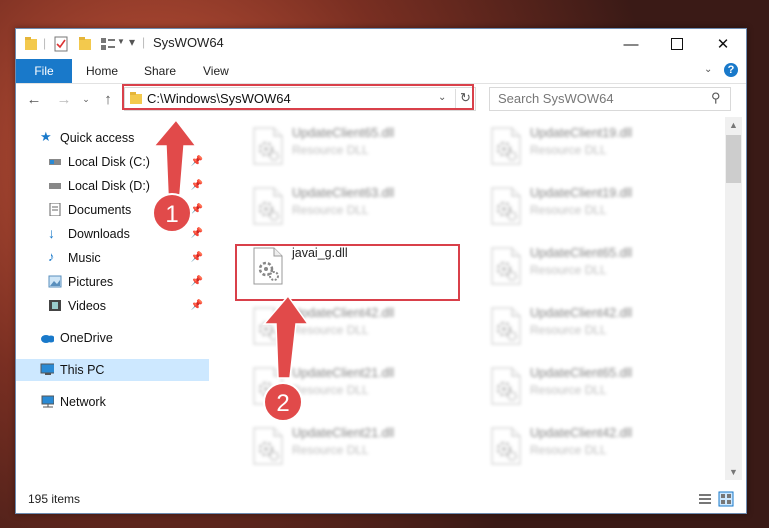 This screenshot has width=769, height=528. What do you see at coordinates (55, 209) in the screenshot?
I see `documents-icon` at bounding box center [55, 209].